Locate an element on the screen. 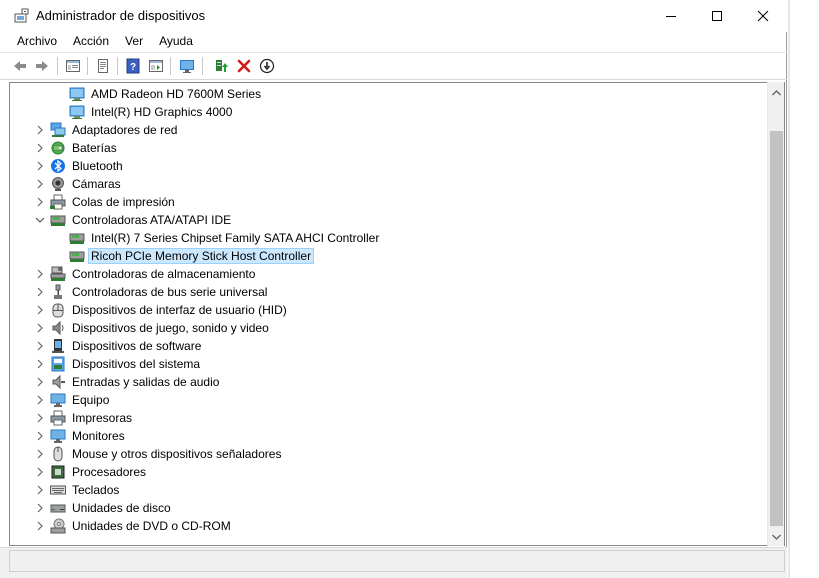 This screenshot has height=578, width=819. menu-accion: Acción is located at coordinates (91, 42).